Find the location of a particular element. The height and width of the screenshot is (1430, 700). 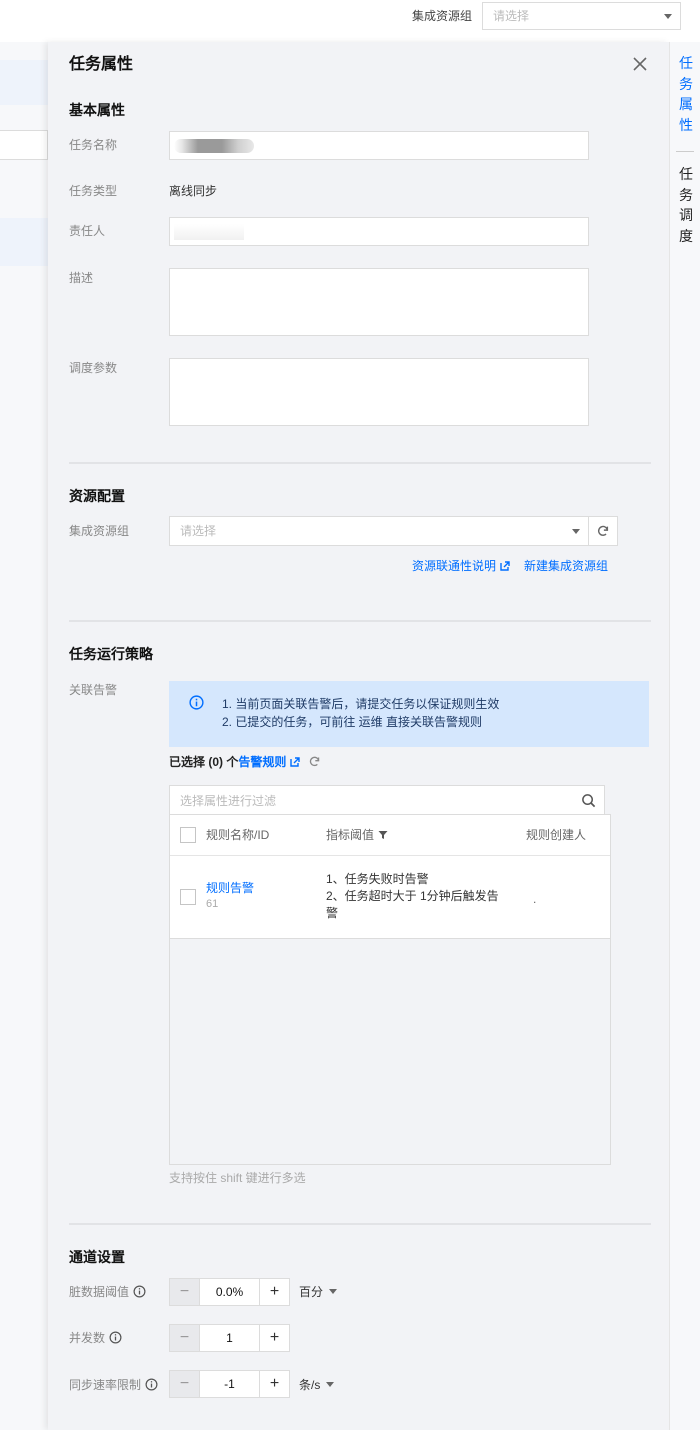

anchor-nav: 任务属性 任务调度 is located at coordinates (684, 736).